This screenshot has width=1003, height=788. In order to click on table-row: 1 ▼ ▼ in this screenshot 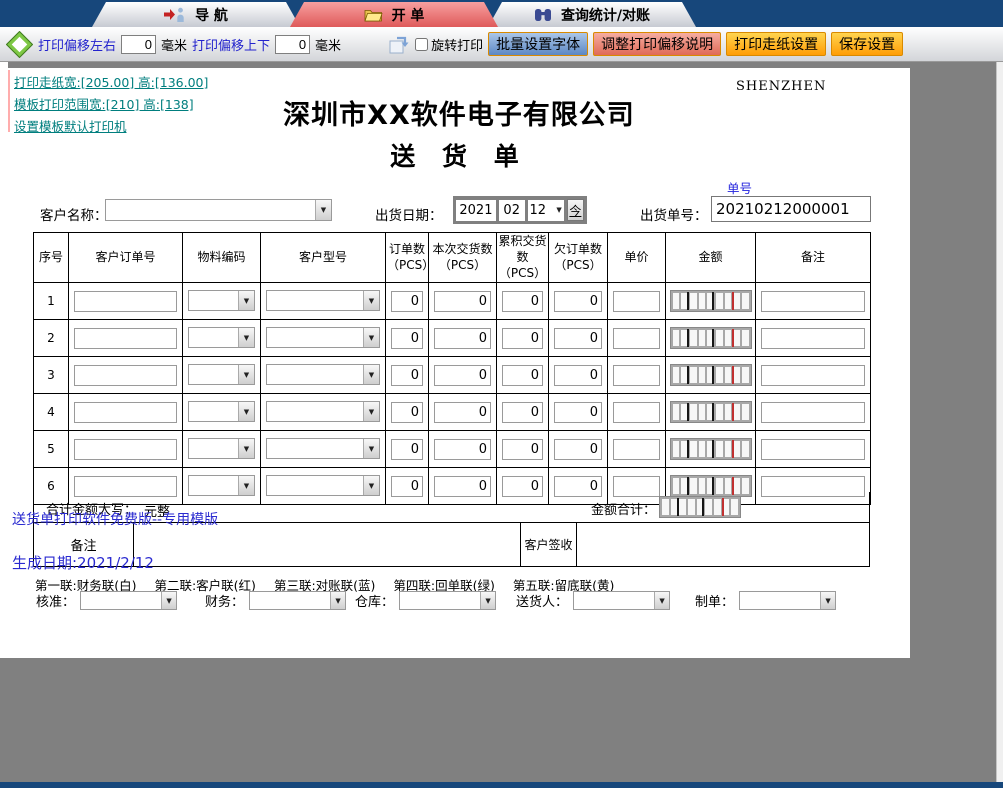, I will do `click(452, 300)`.